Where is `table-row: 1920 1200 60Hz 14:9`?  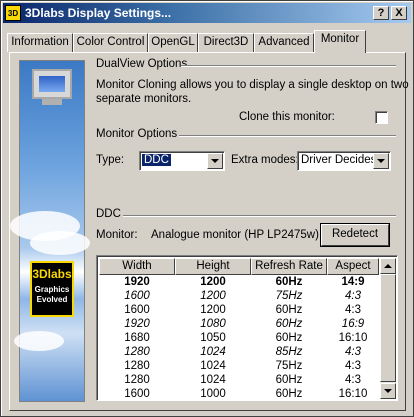 table-row: 1920 1200 60Hz 14:9 is located at coordinates (239, 283).